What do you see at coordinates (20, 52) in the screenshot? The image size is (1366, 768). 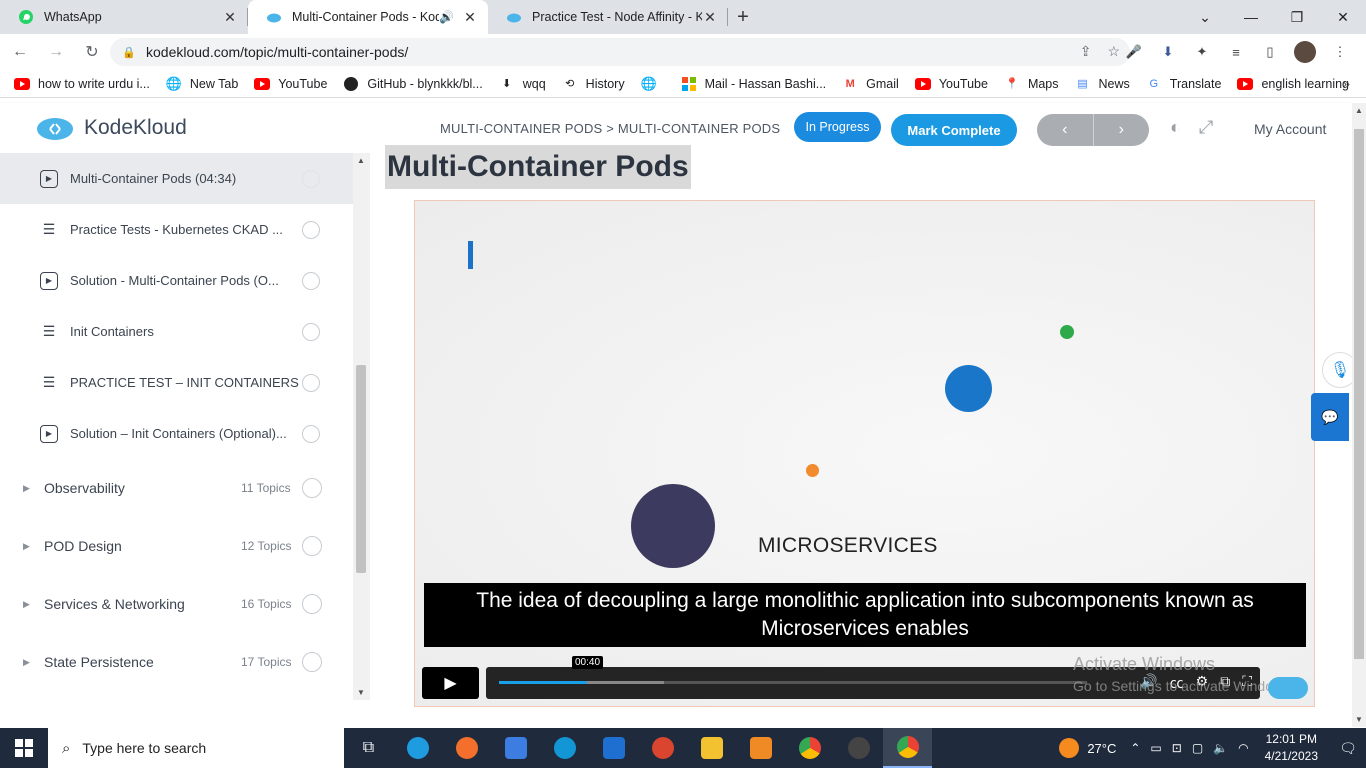 I see `back-icon: ←` at bounding box center [20, 52].